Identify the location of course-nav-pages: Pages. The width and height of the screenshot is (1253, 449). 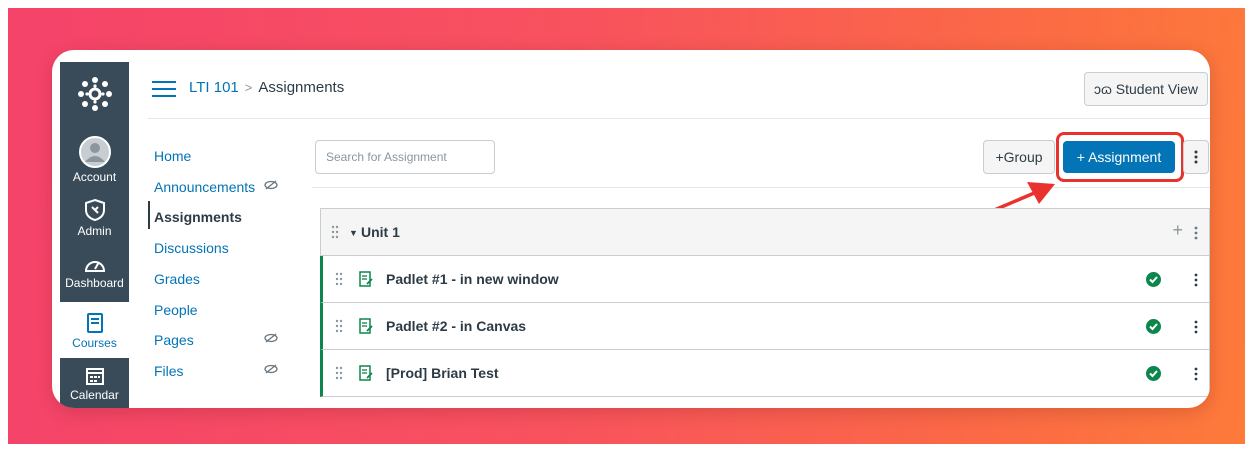
(174, 340).